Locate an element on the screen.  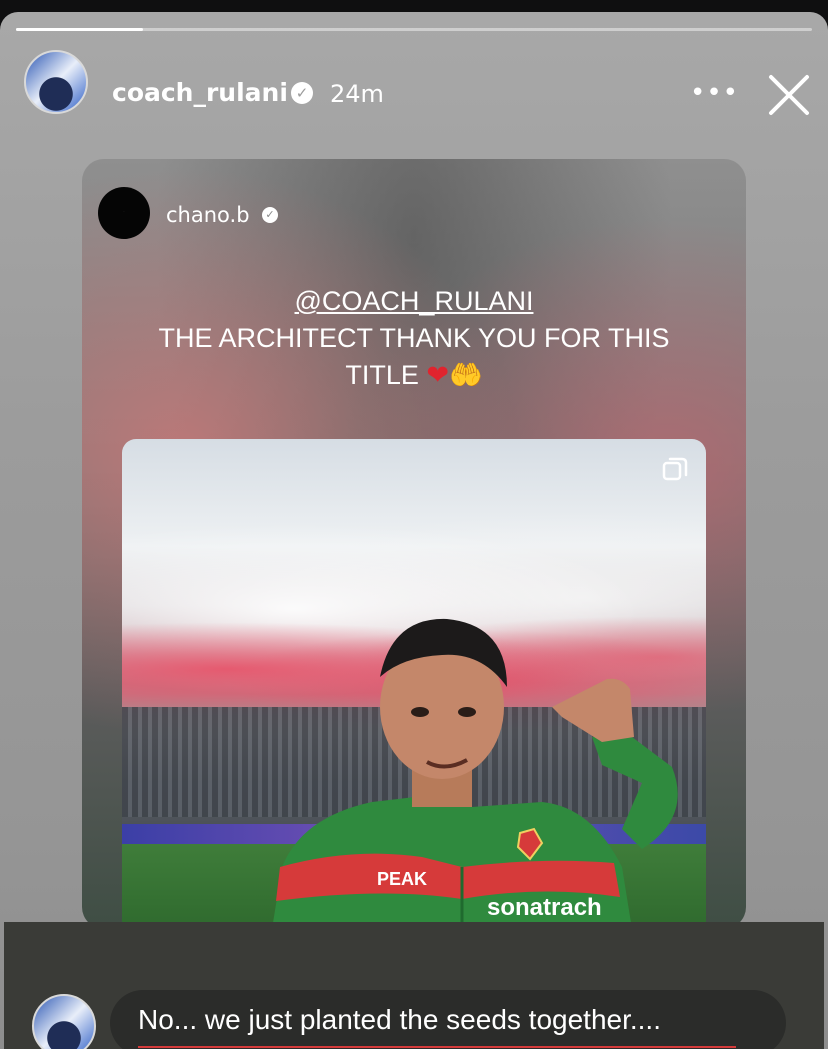
player-figure: PEAK sonatrach is located at coordinates (475, 773).